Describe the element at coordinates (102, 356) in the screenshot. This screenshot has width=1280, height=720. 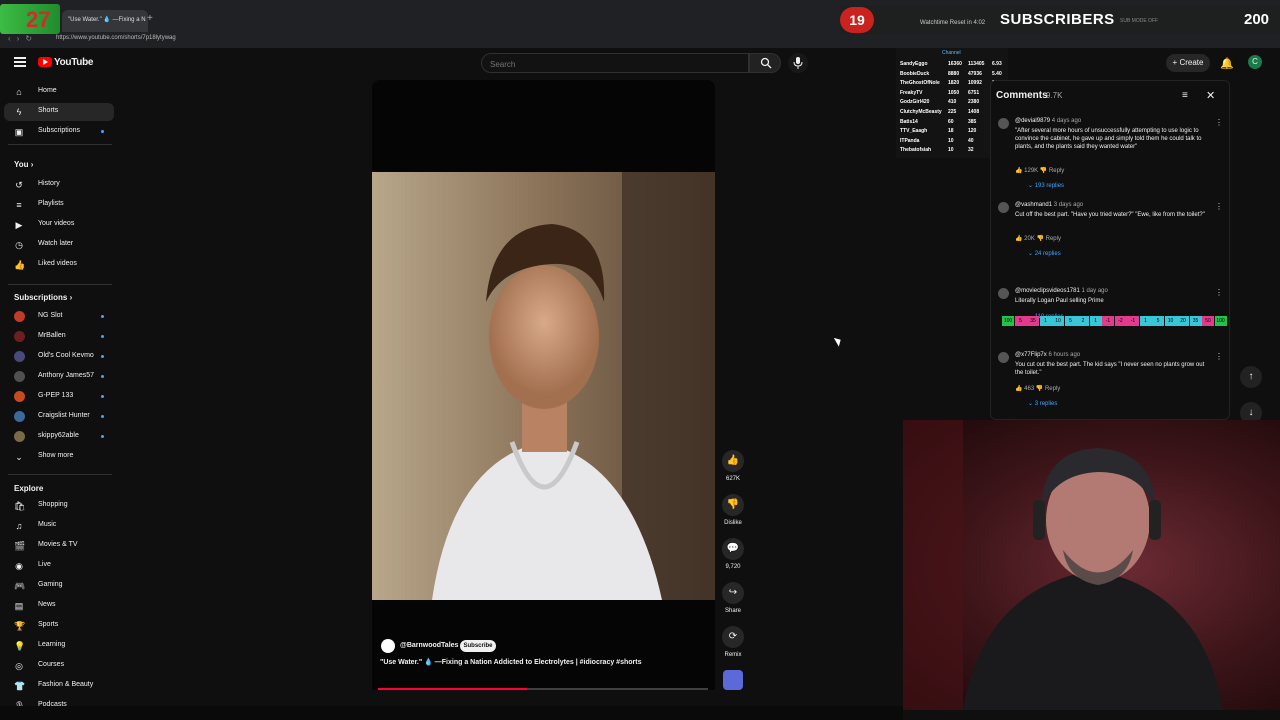
I see `new-content-dot` at that location.